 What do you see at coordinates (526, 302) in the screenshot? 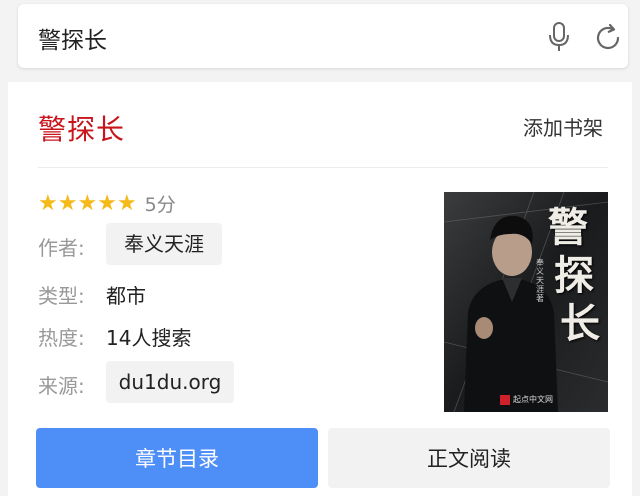
I see `book-cover: 警 探 长 奉义天涯 著 起点中文网` at bounding box center [526, 302].